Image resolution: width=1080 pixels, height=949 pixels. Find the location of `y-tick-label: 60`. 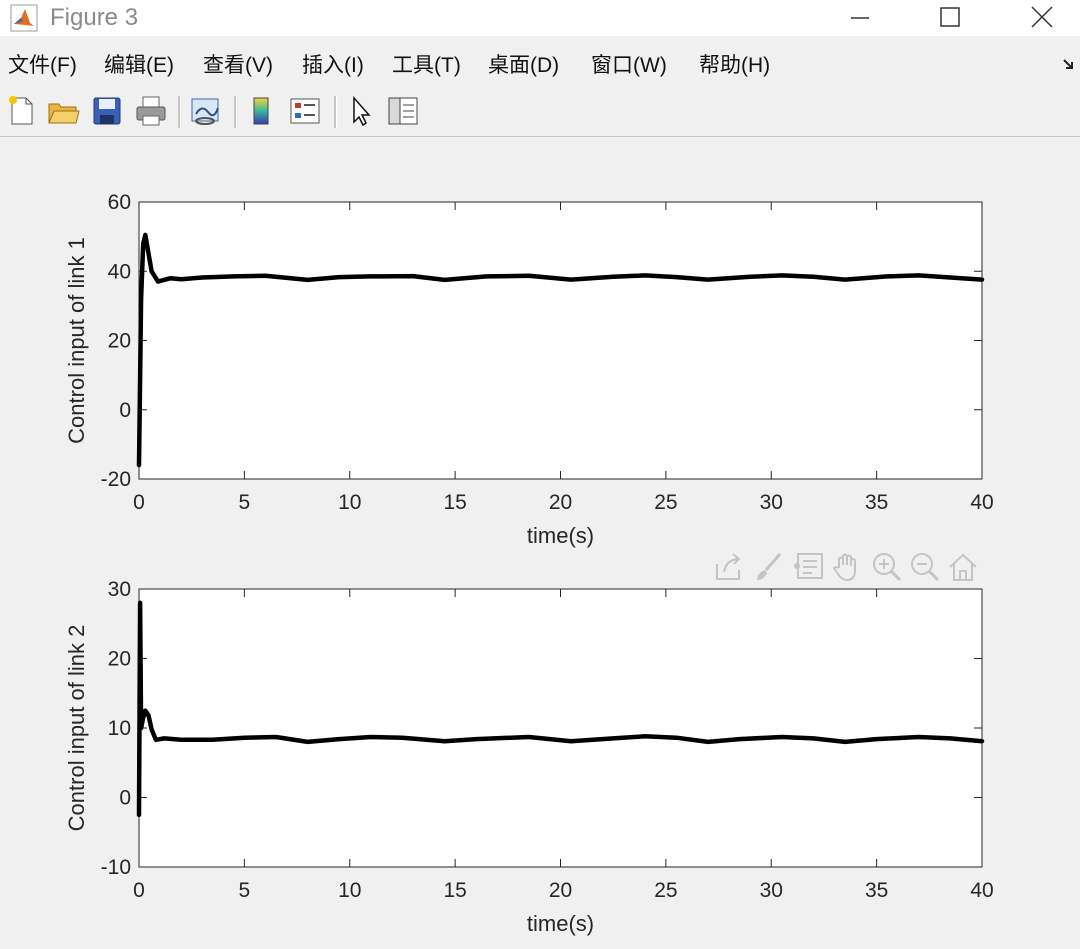

y-tick-label: 60 is located at coordinates (119, 202).